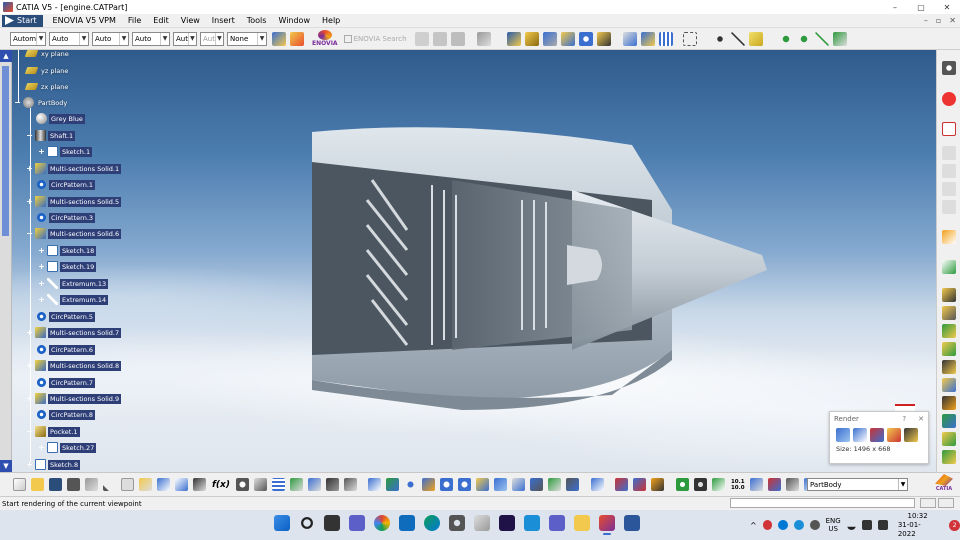 This screenshot has width=960, height=540. Describe the element at coordinates (37, 484) in the screenshot. I see `open-icon` at that location.